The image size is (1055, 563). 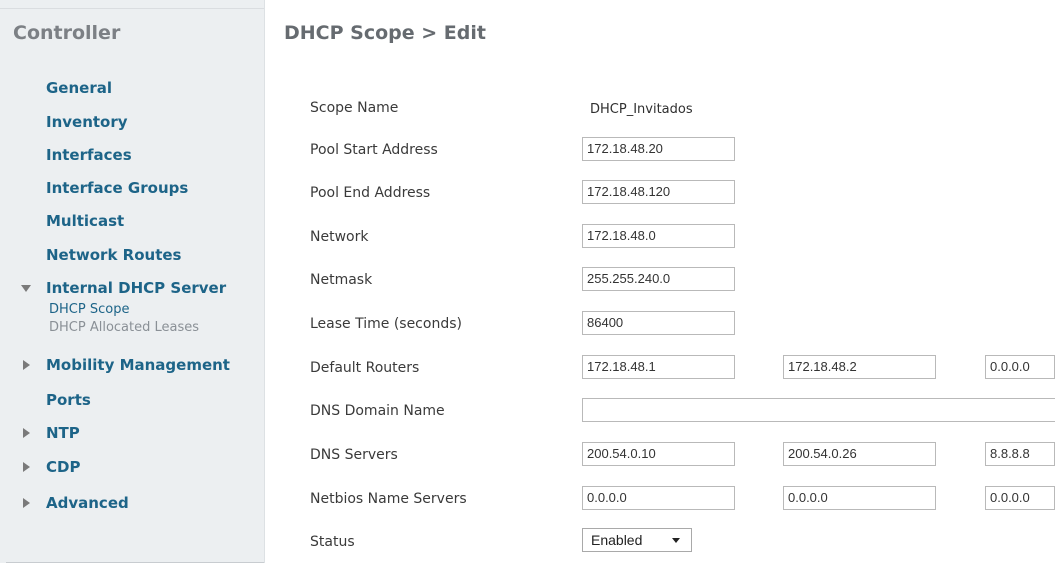 I want to click on dns-domain-input, so click(x=818, y=410).